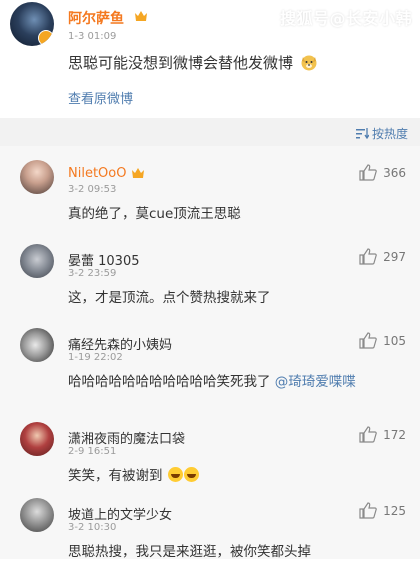 Image resolution: width=420 pixels, height=563 pixels. I want to click on like-button: 105, so click(382, 340).